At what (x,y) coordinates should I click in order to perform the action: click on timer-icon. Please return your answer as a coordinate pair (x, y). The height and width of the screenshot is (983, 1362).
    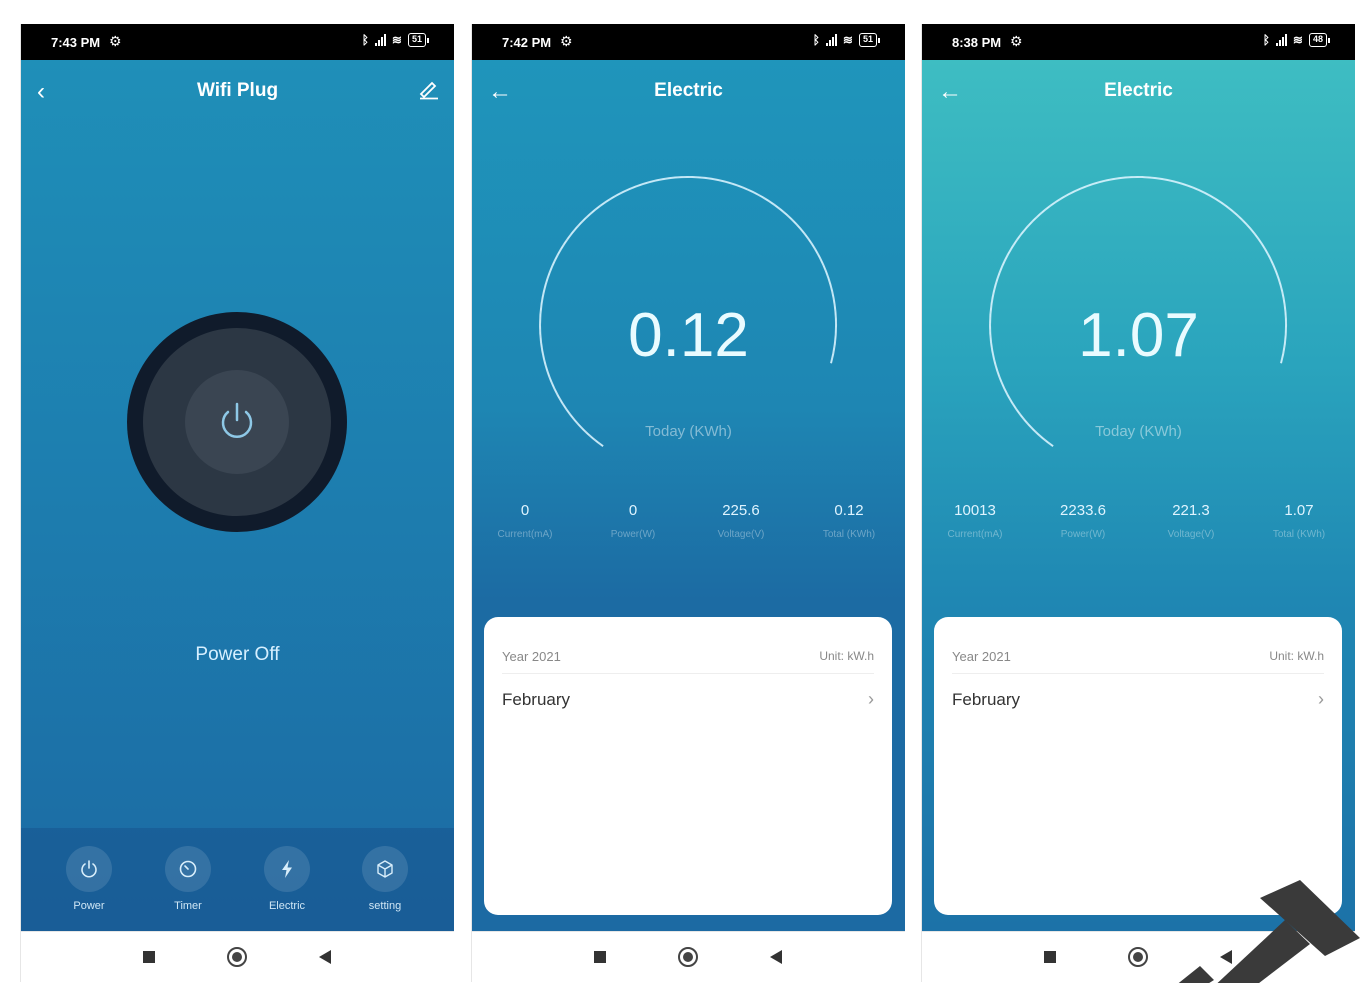
    Looking at the image, I should click on (188, 869).